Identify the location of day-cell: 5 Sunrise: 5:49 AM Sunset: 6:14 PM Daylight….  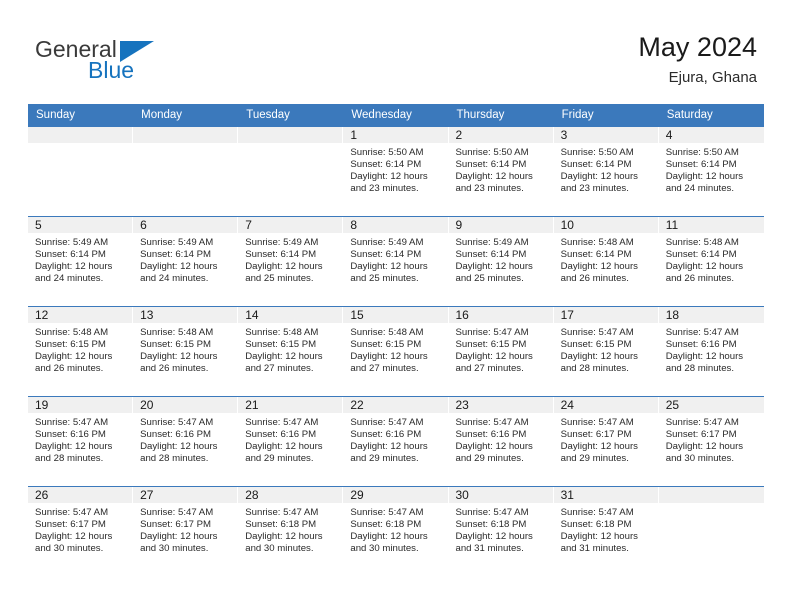
(81, 261).